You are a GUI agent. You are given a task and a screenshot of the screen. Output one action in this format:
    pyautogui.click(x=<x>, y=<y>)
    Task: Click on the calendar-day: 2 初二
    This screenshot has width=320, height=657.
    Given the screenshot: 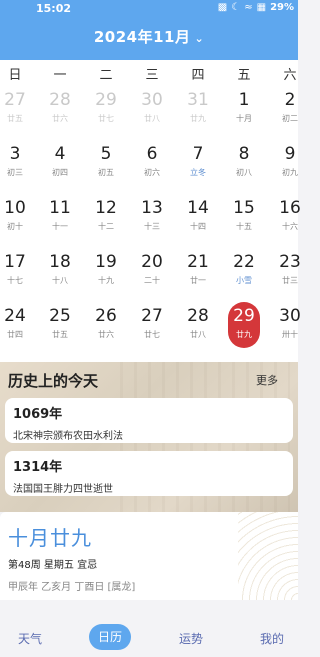 What is the action you would take?
    pyautogui.click(x=290, y=109)
    